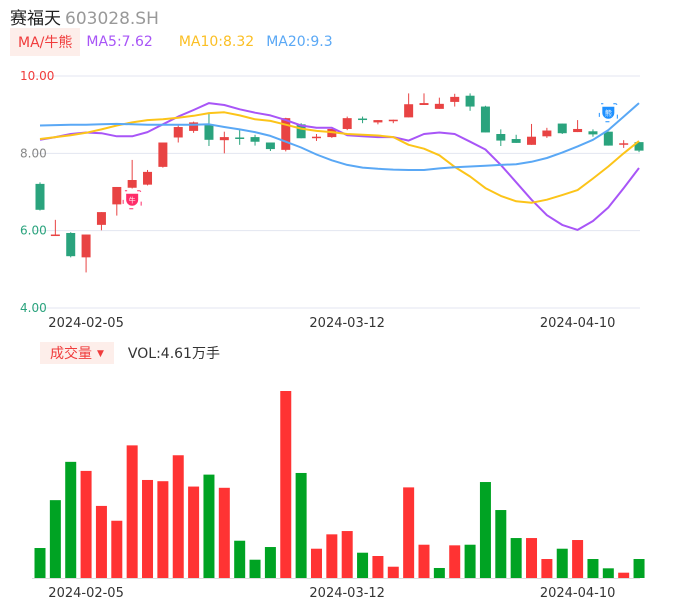  I want to click on y-tick-label: 10.00, so click(37, 76).